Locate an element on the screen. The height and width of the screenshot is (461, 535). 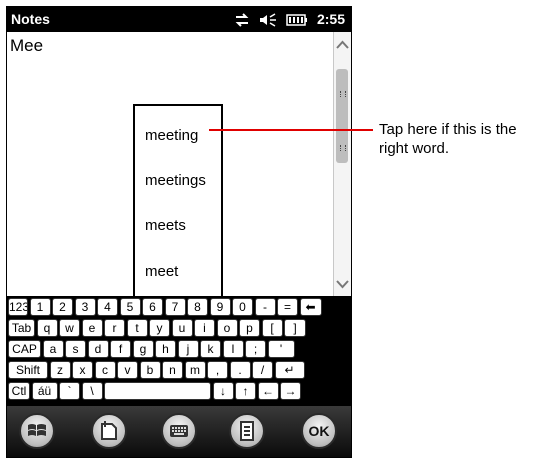
key-shift: Shift is located at coordinates (28, 370).